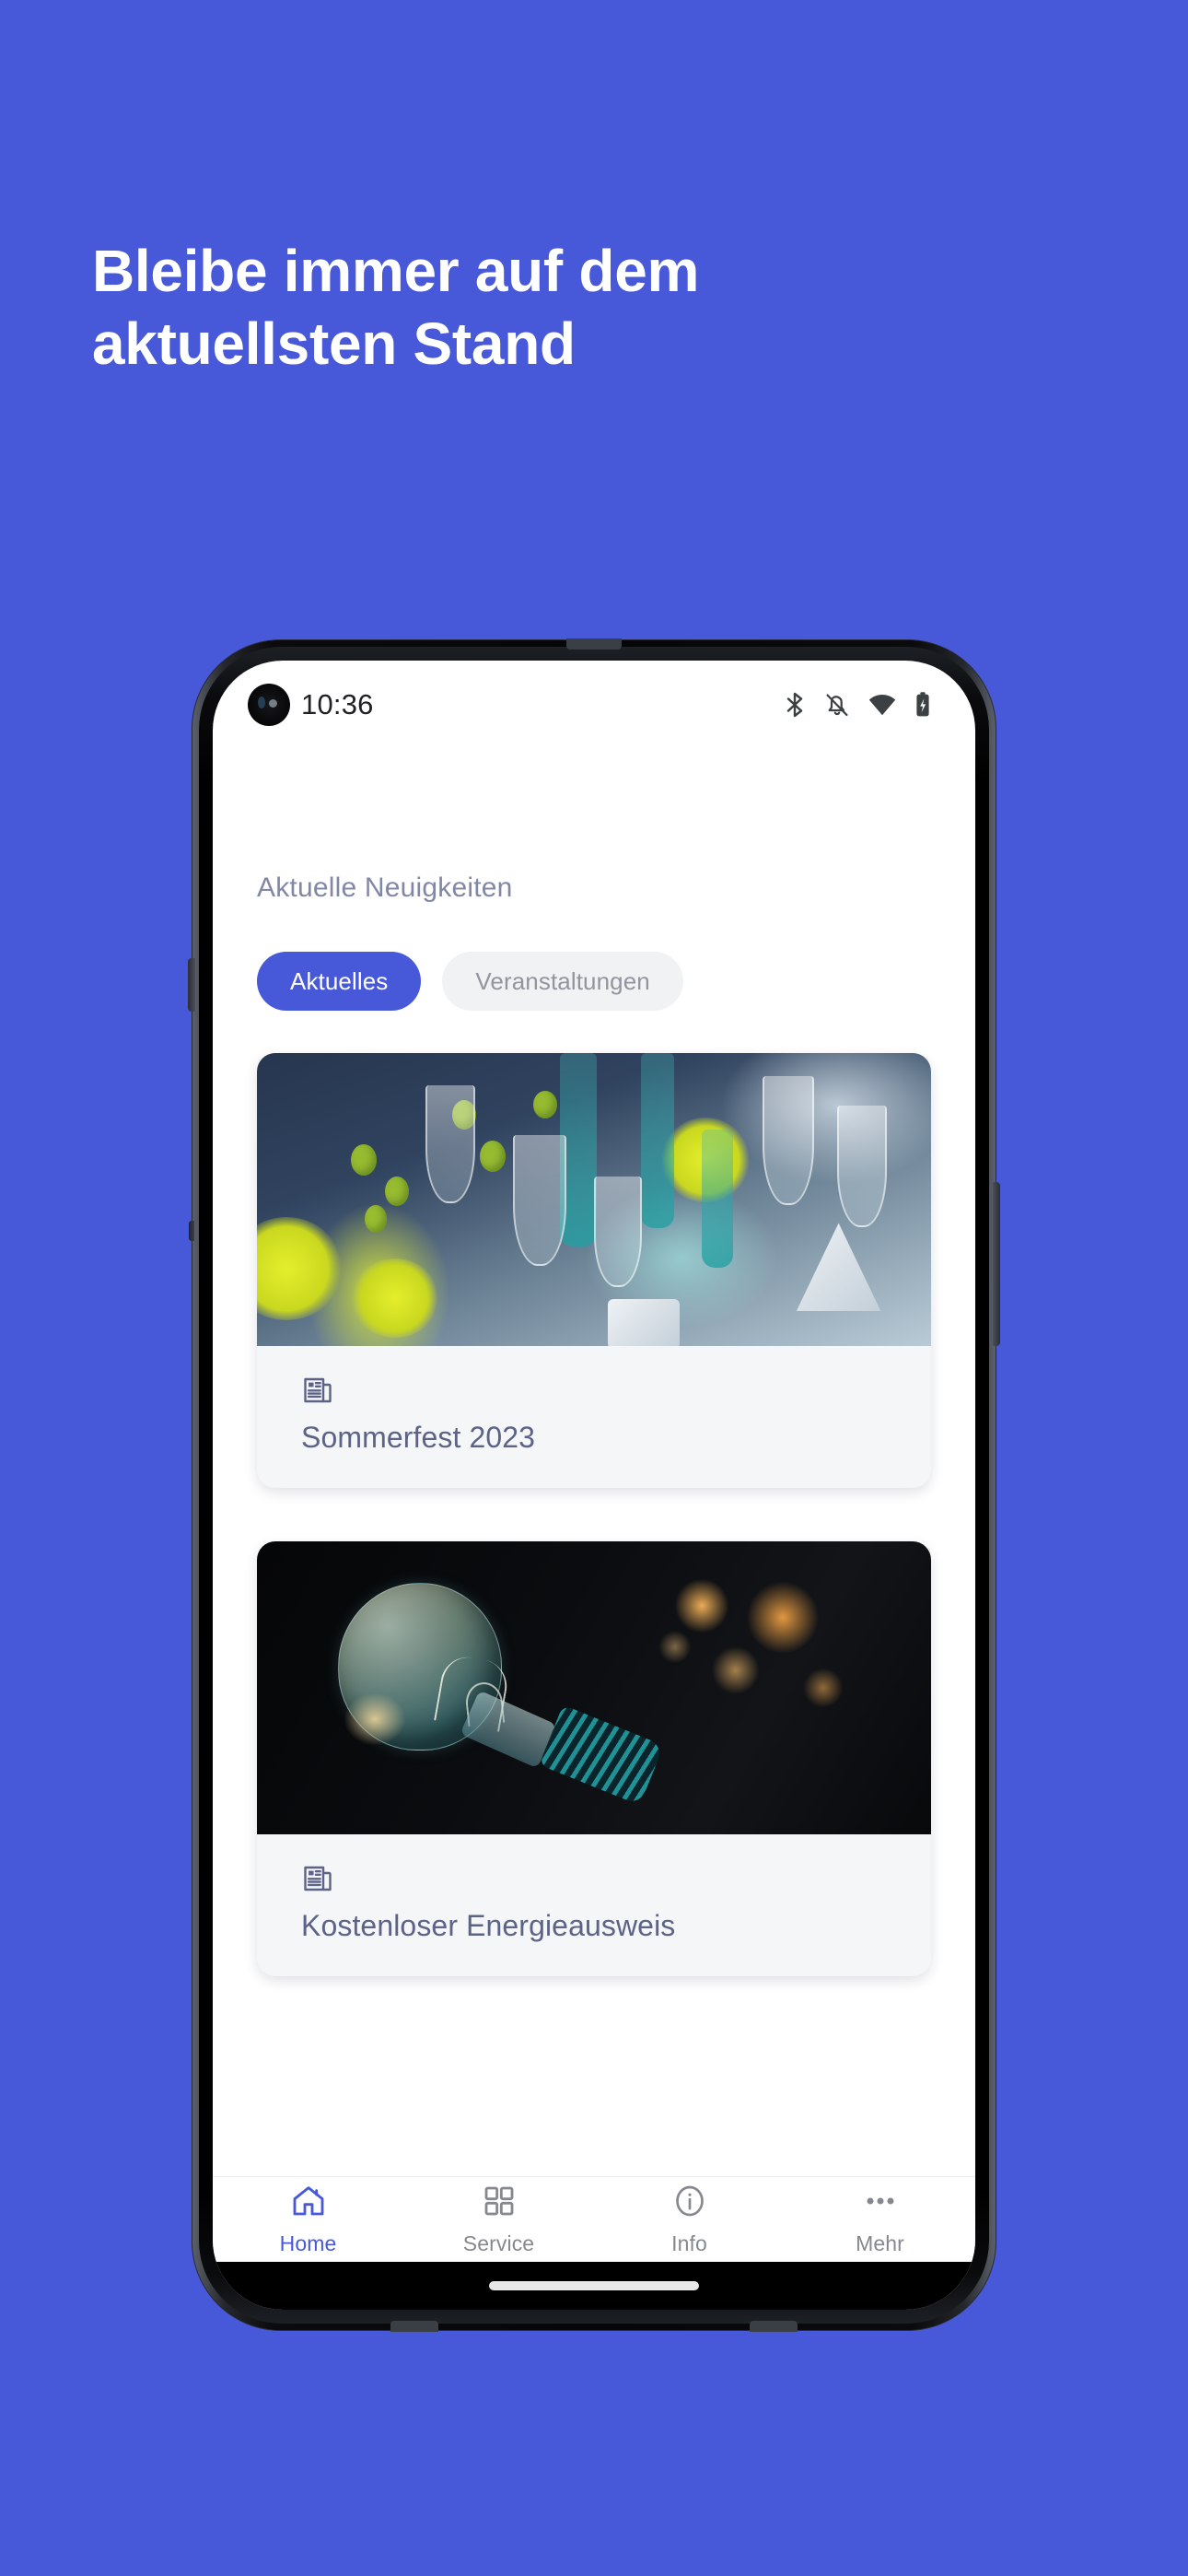  I want to click on ellipsis-icon, so click(880, 2203).